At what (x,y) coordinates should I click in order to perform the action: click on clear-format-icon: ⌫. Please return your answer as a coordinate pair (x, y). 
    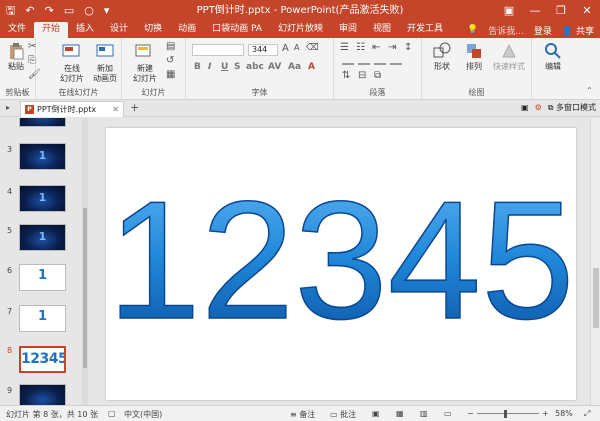
    Looking at the image, I should click on (312, 48).